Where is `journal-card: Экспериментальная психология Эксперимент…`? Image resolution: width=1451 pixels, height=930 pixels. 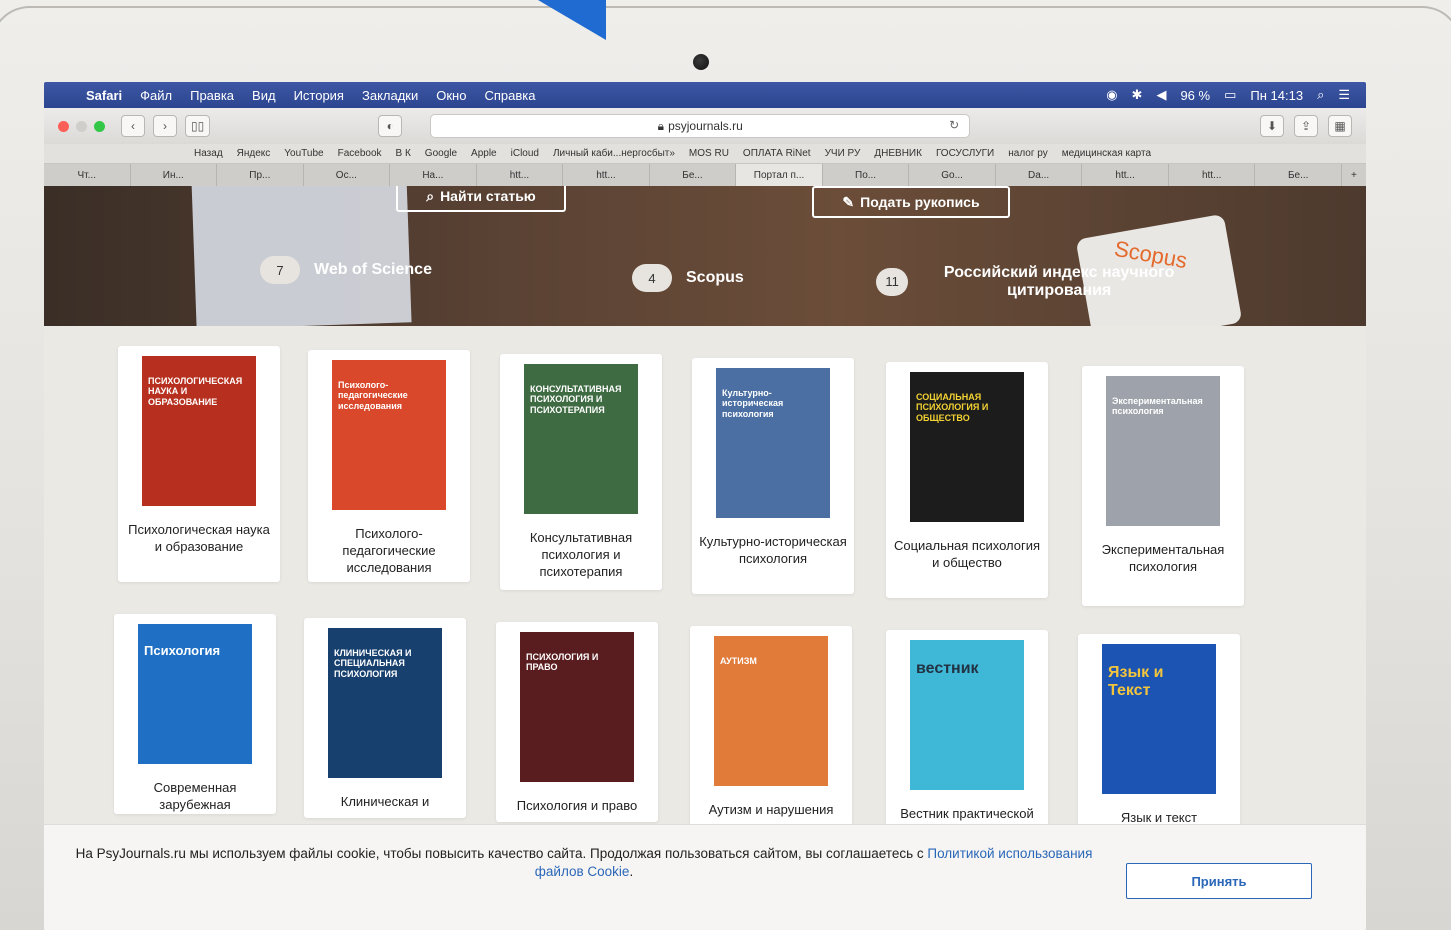 journal-card: Экспериментальная психология Эксперимент… is located at coordinates (1163, 486).